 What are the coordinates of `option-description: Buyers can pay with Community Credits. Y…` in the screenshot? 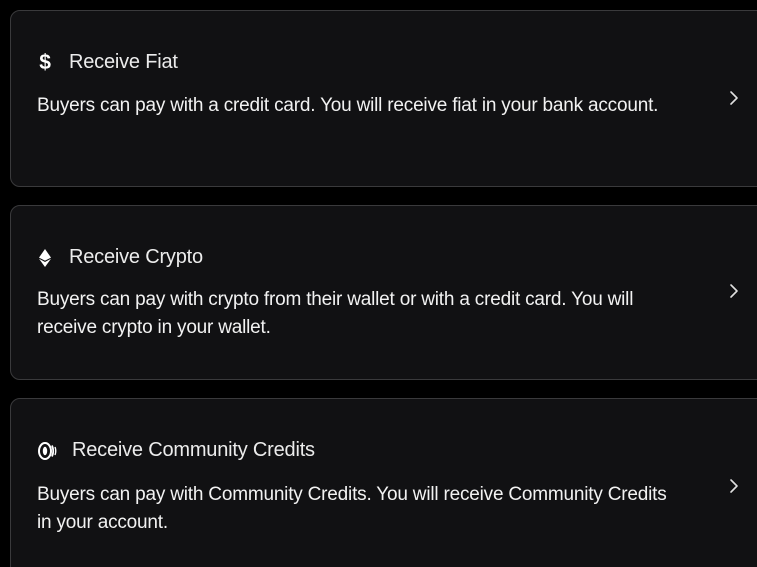 It's located at (352, 508).